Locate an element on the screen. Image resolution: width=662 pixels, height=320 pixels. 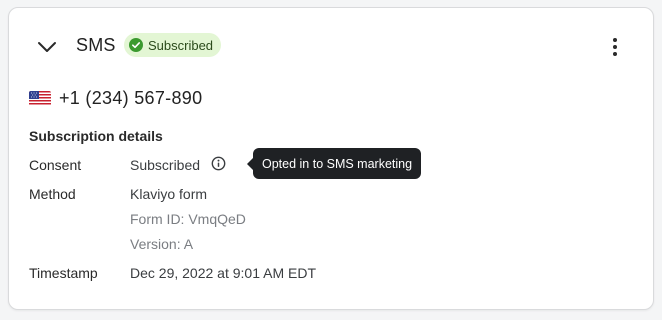
method-label: Method is located at coordinates (52, 194).